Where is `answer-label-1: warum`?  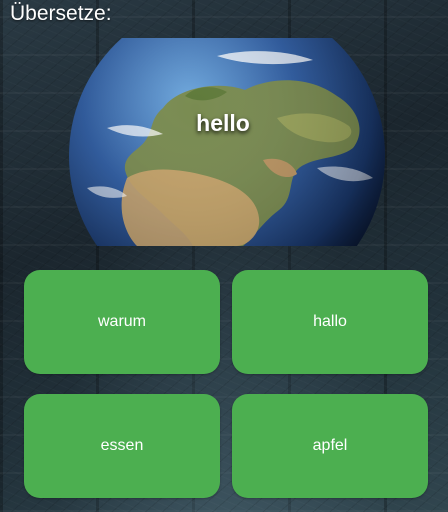 answer-label-1: warum is located at coordinates (121, 321).